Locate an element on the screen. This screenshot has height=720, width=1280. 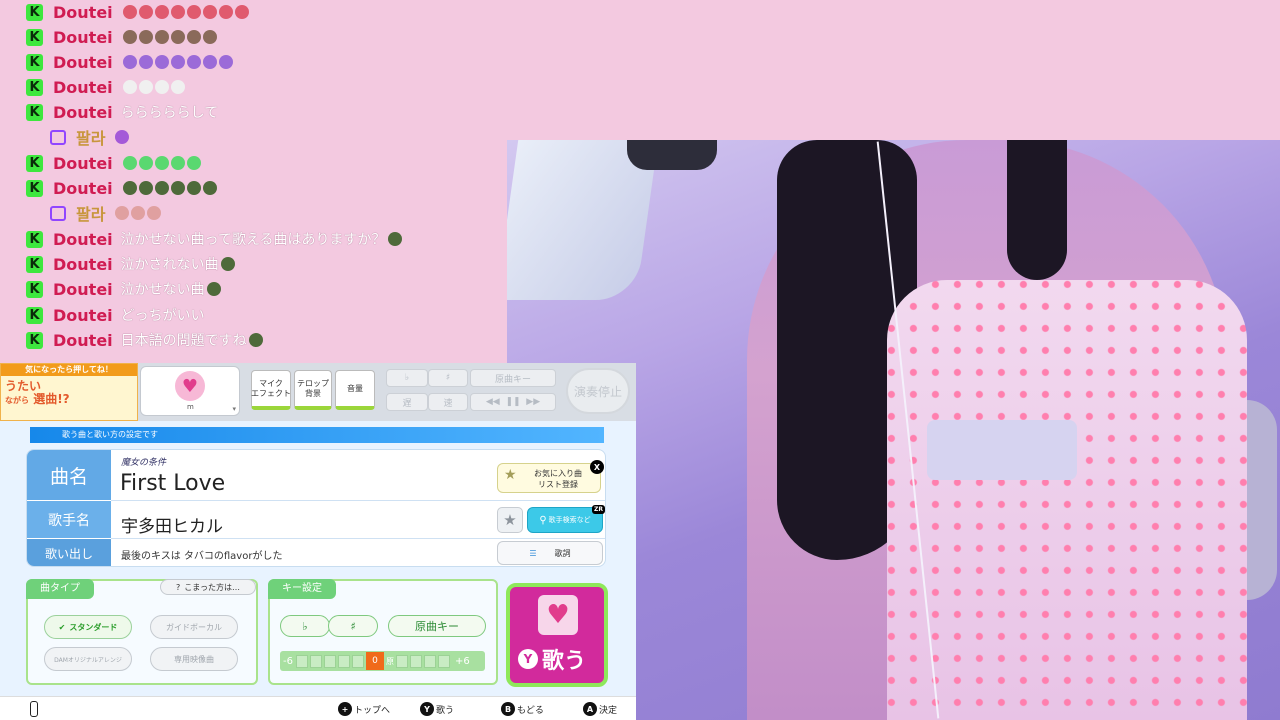
artist-search-label: 歌手検索など is located at coordinates (569, 520).